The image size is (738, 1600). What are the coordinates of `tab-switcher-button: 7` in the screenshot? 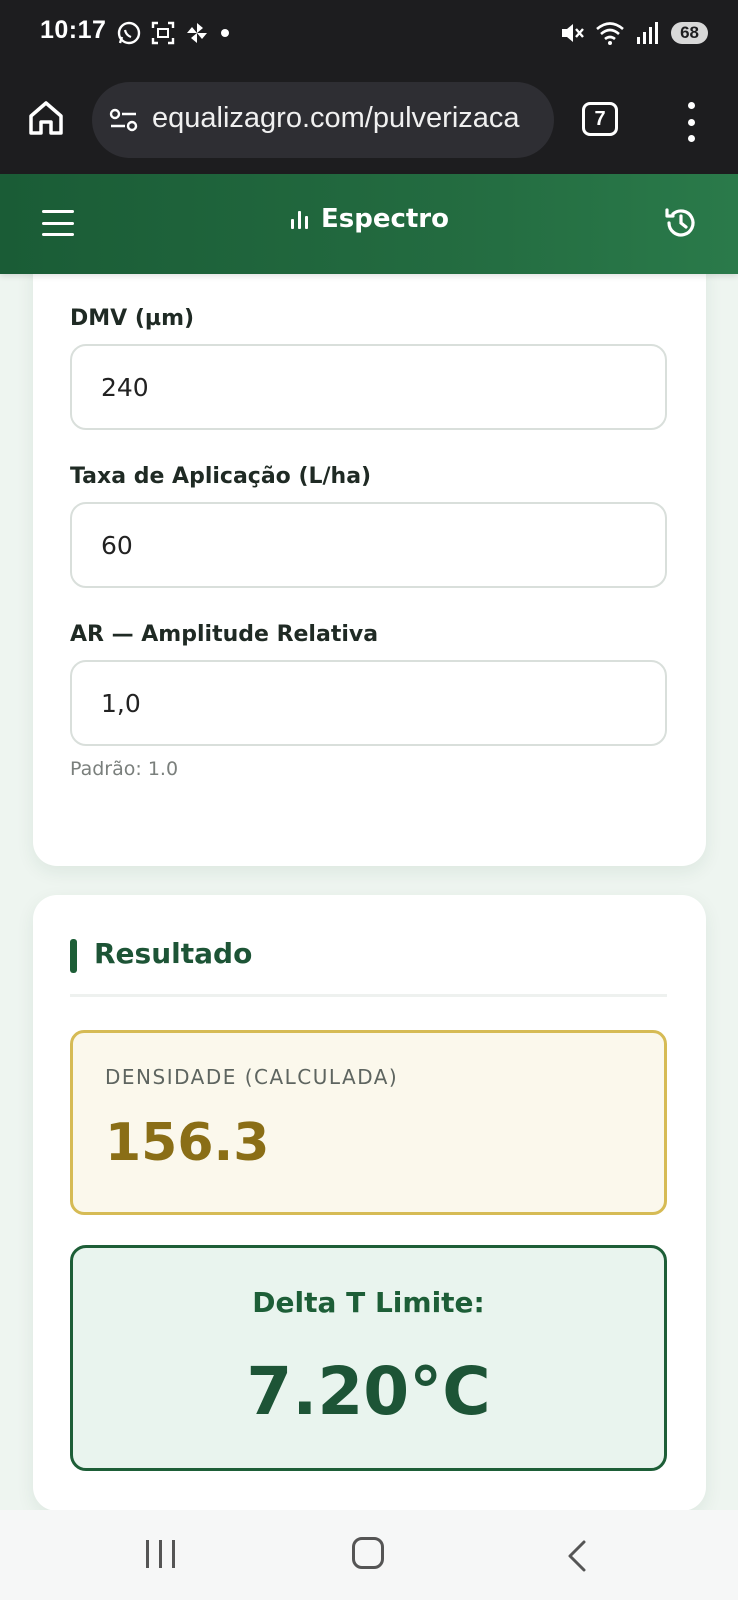 It's located at (600, 119).